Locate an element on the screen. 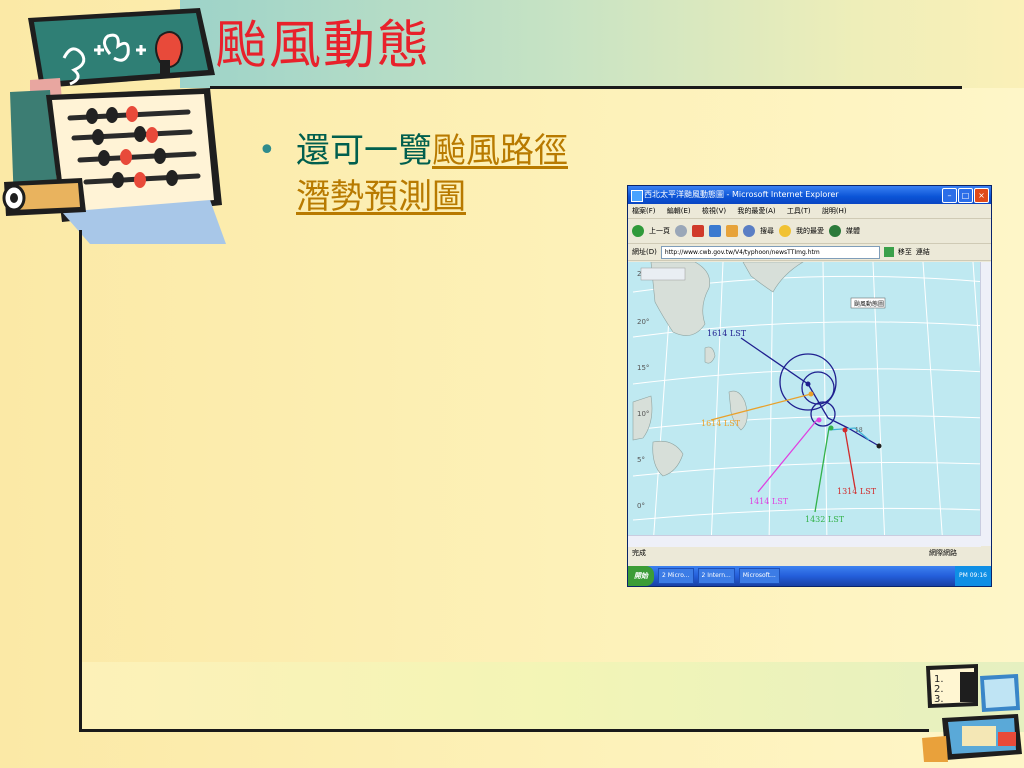 The width and height of the screenshot is (1024, 768). svg-text: 3. is located at coordinates (939, 699).